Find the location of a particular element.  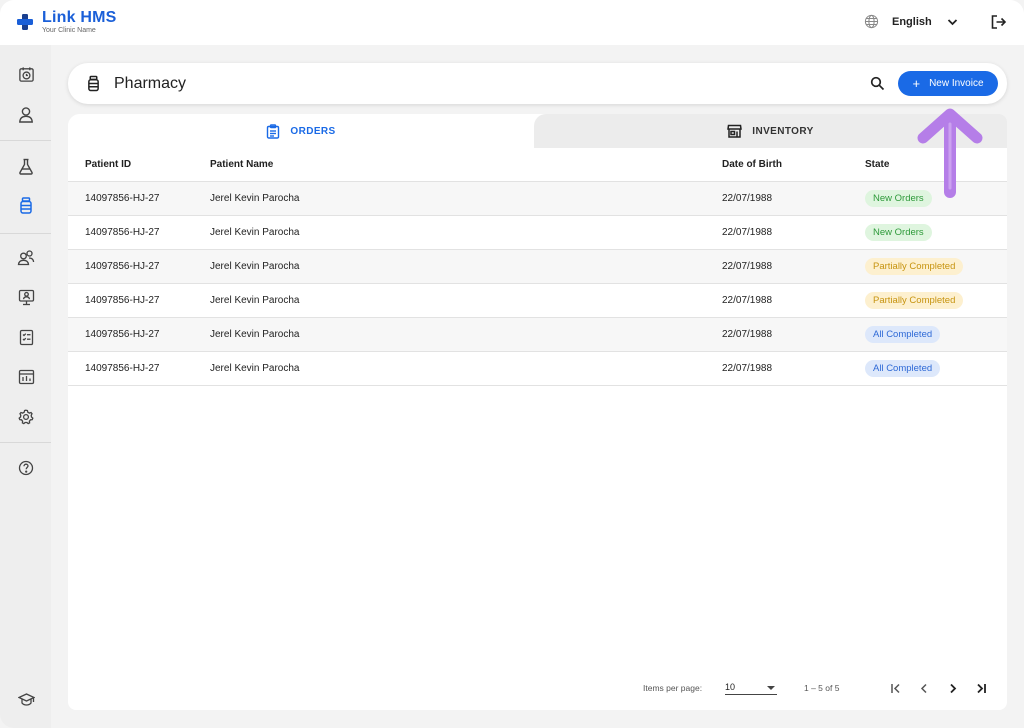

plus-icon: + is located at coordinates (916, 83).